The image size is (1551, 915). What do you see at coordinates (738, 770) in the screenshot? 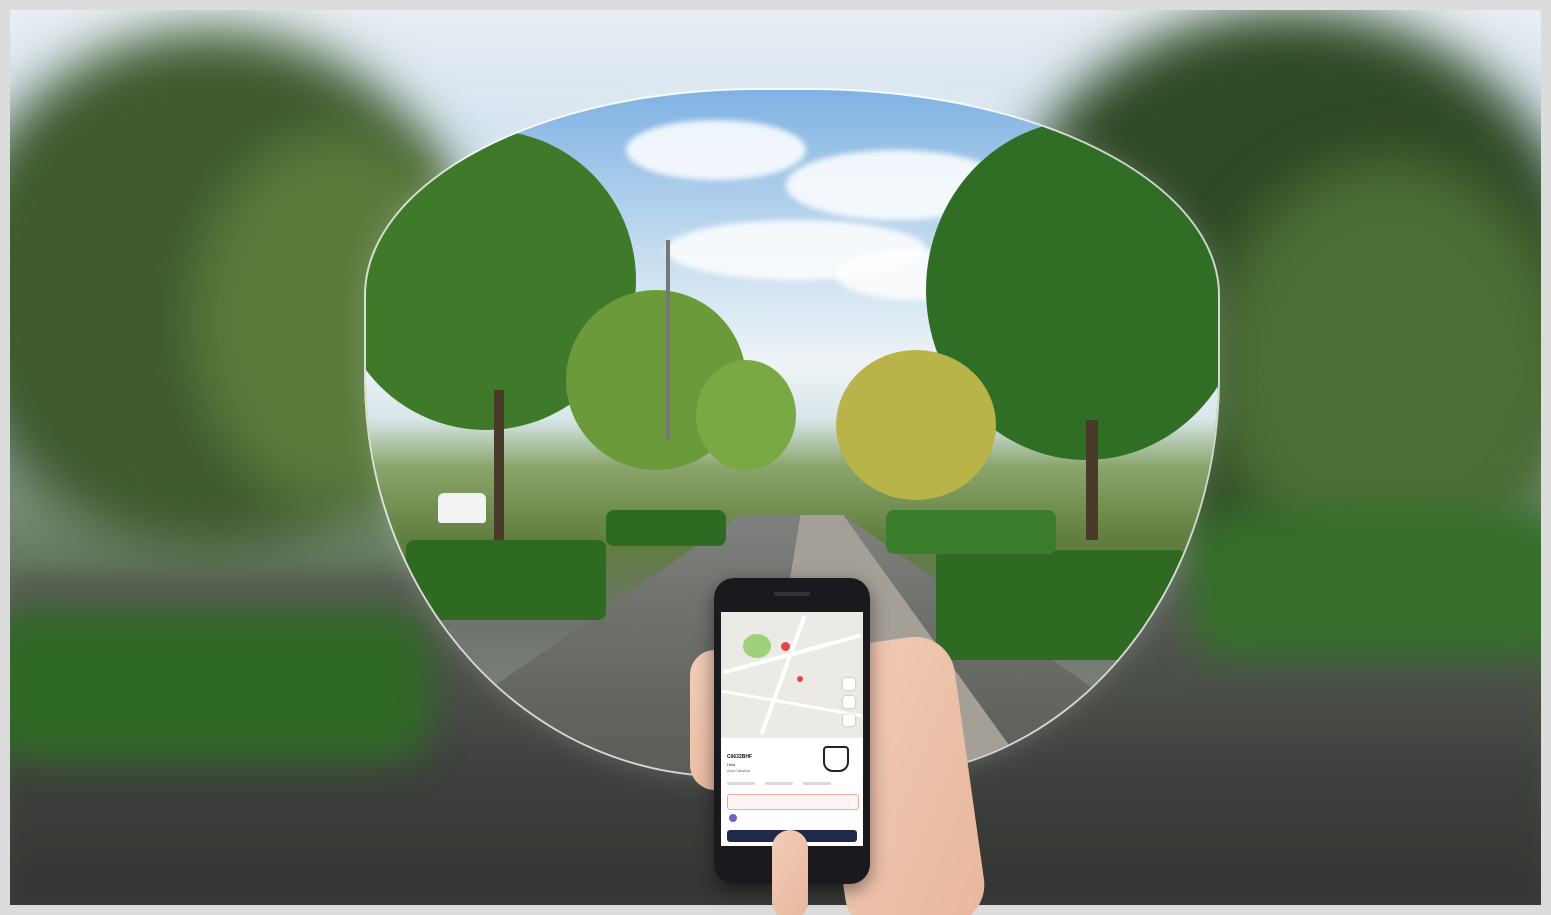
I see `user-name: Ana Catalina` at bounding box center [738, 770].